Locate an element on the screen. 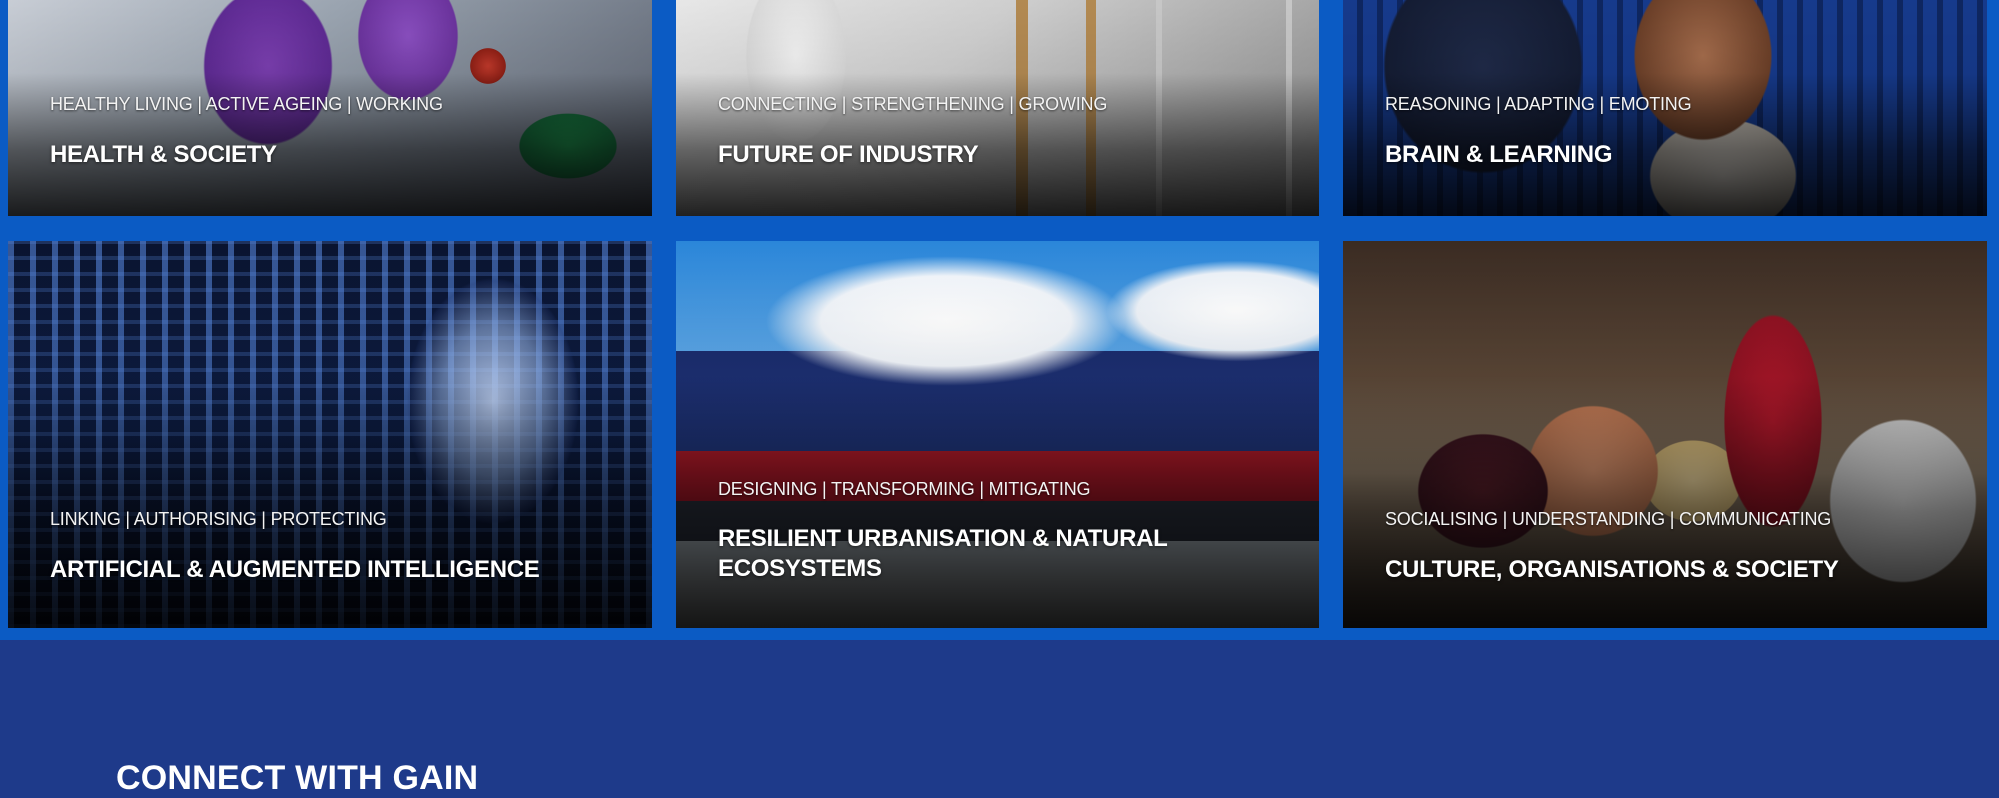 This screenshot has height=798, width=1999. theme-card-tagline: CONNECTING | STRENGTHENING | GROWING is located at coordinates (913, 104).